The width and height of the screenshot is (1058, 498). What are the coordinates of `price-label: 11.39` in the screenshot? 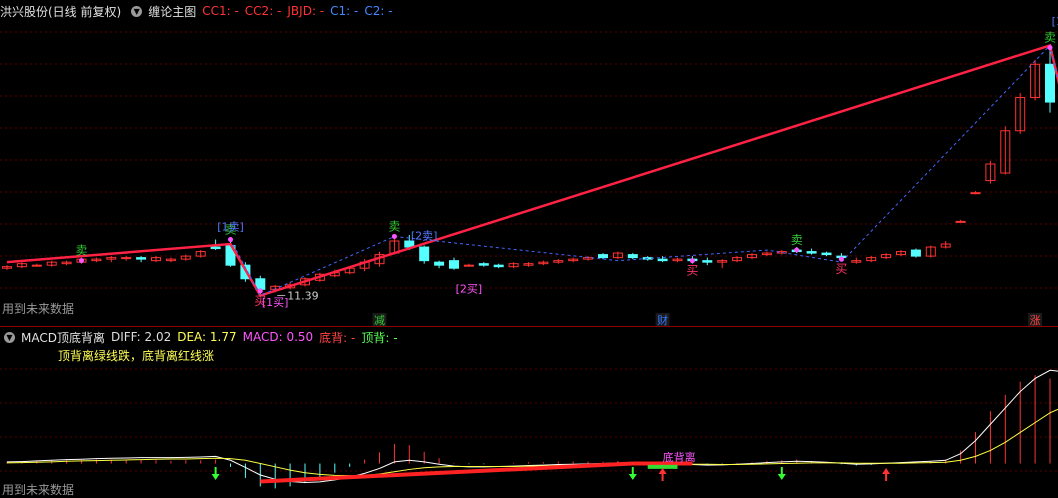 It's located at (303, 296).